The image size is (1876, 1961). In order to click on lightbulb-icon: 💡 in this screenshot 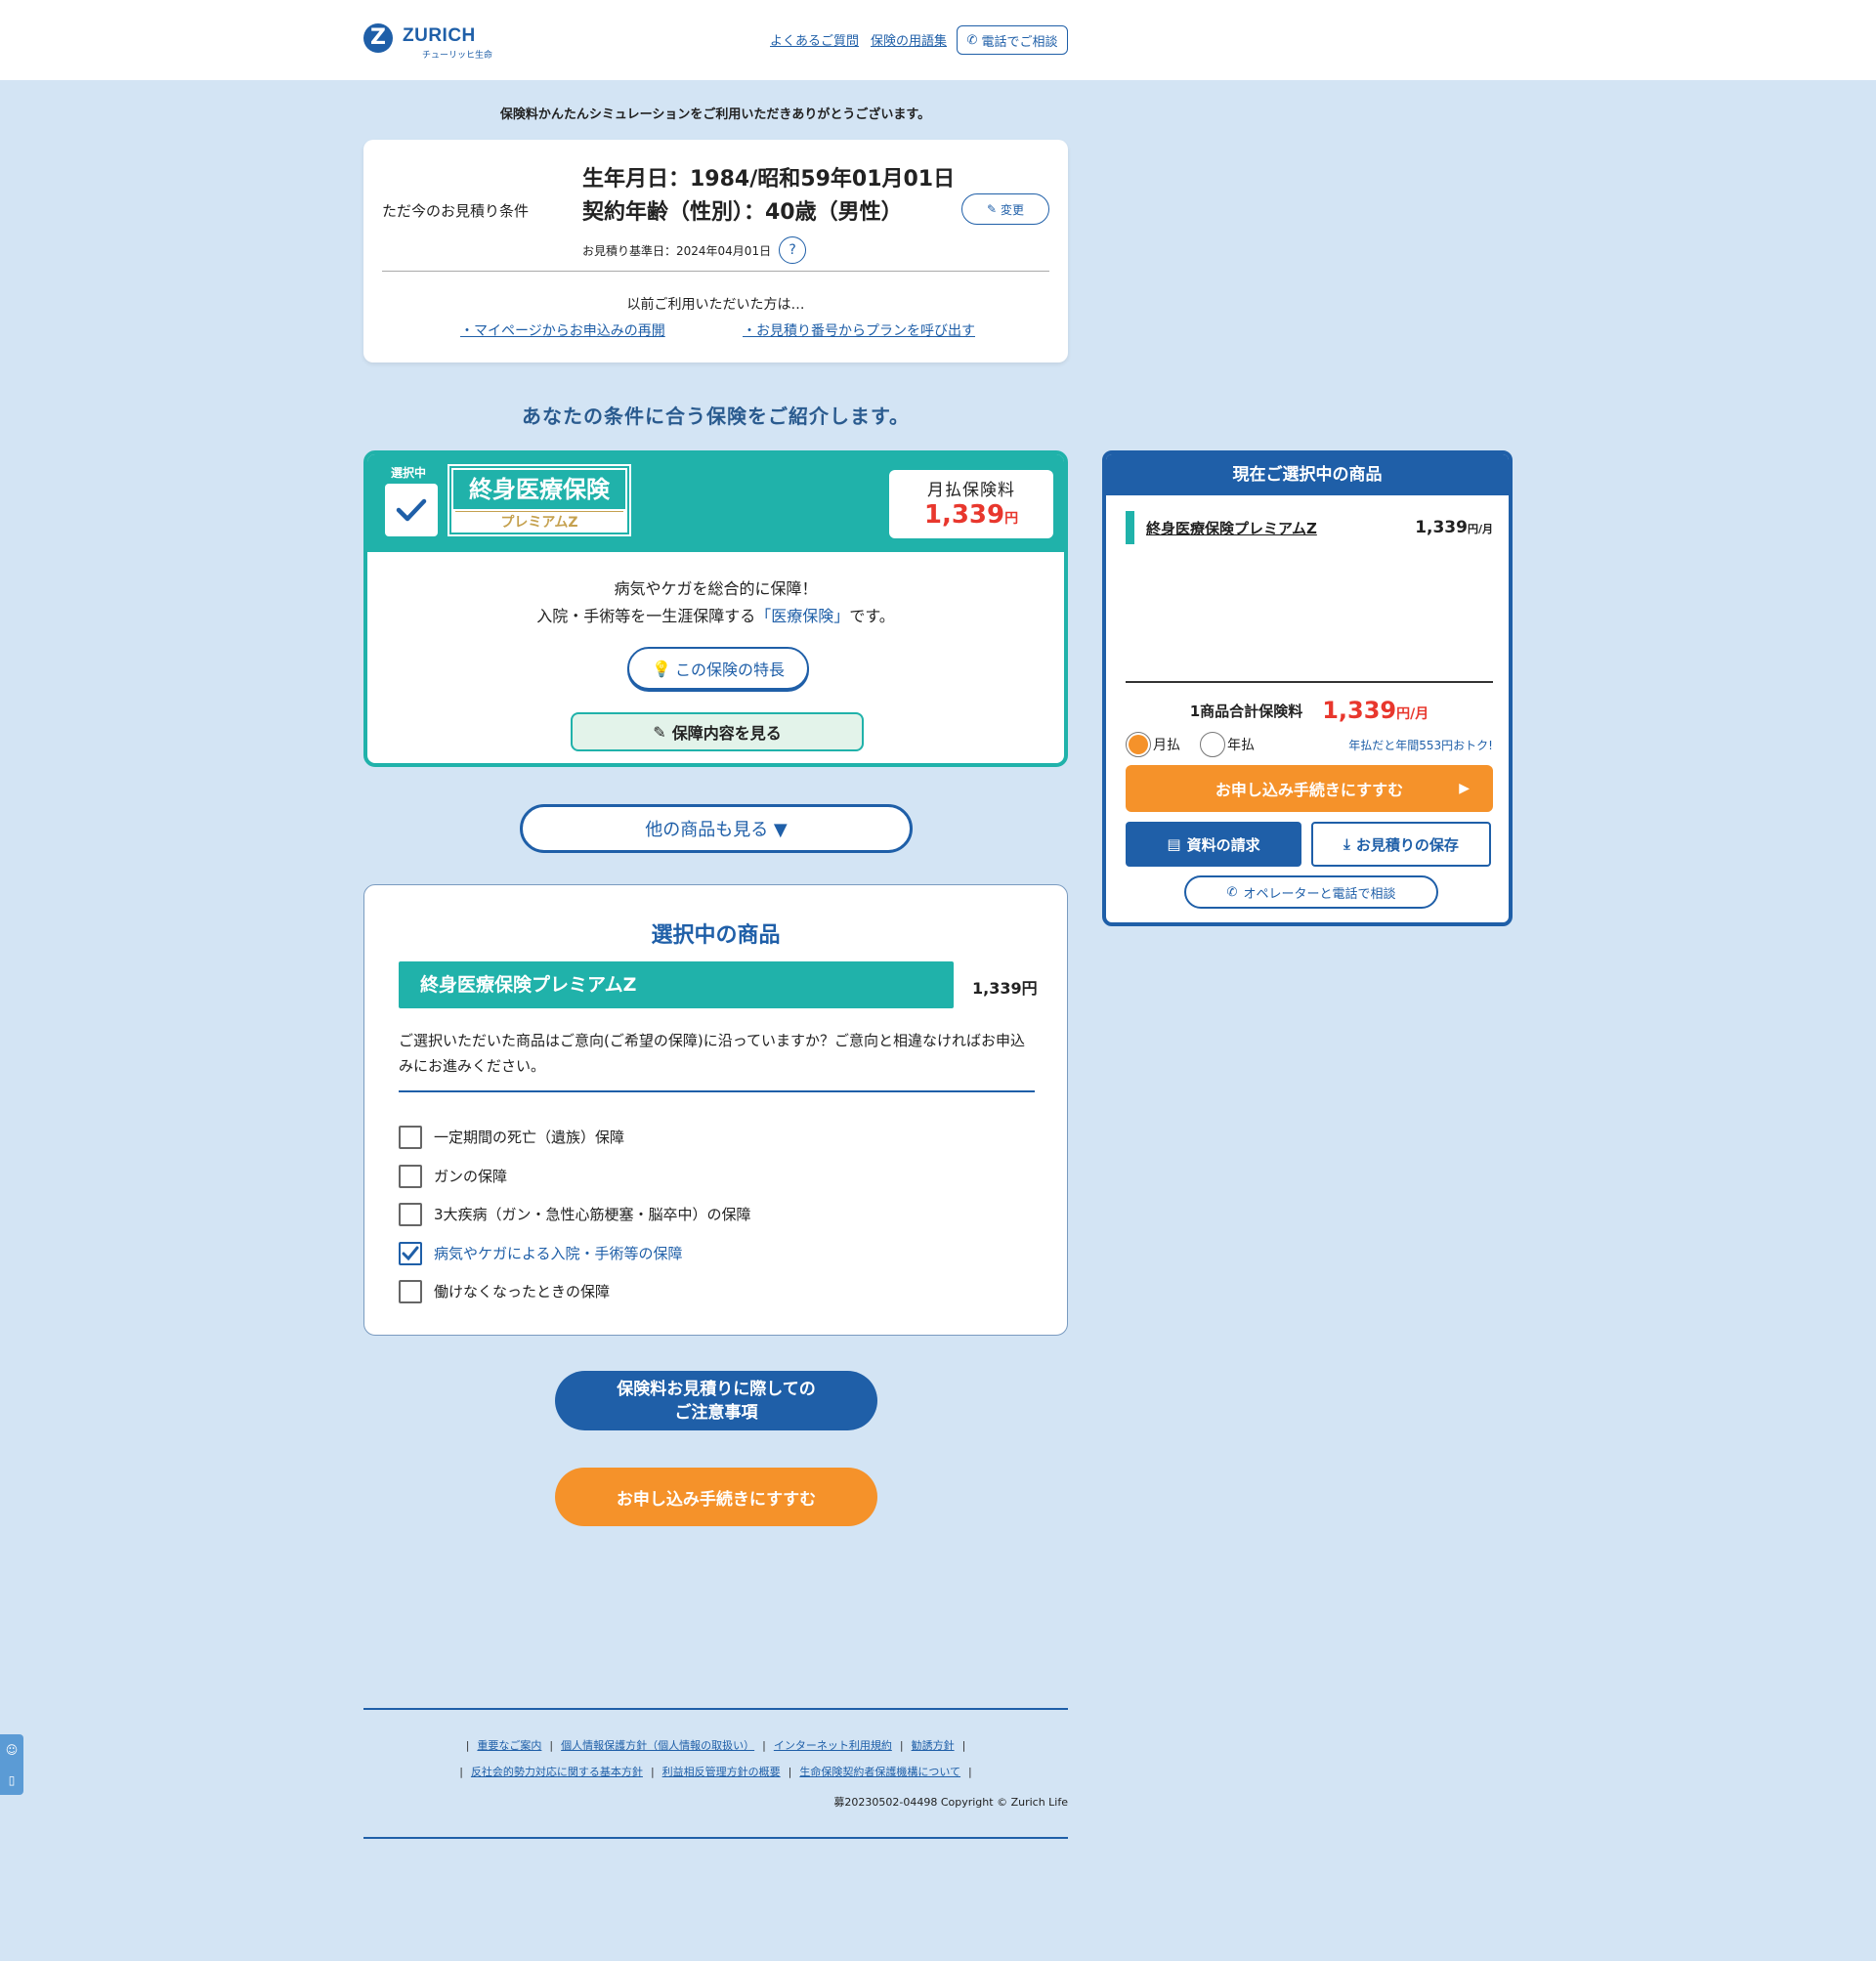, I will do `click(661, 669)`.